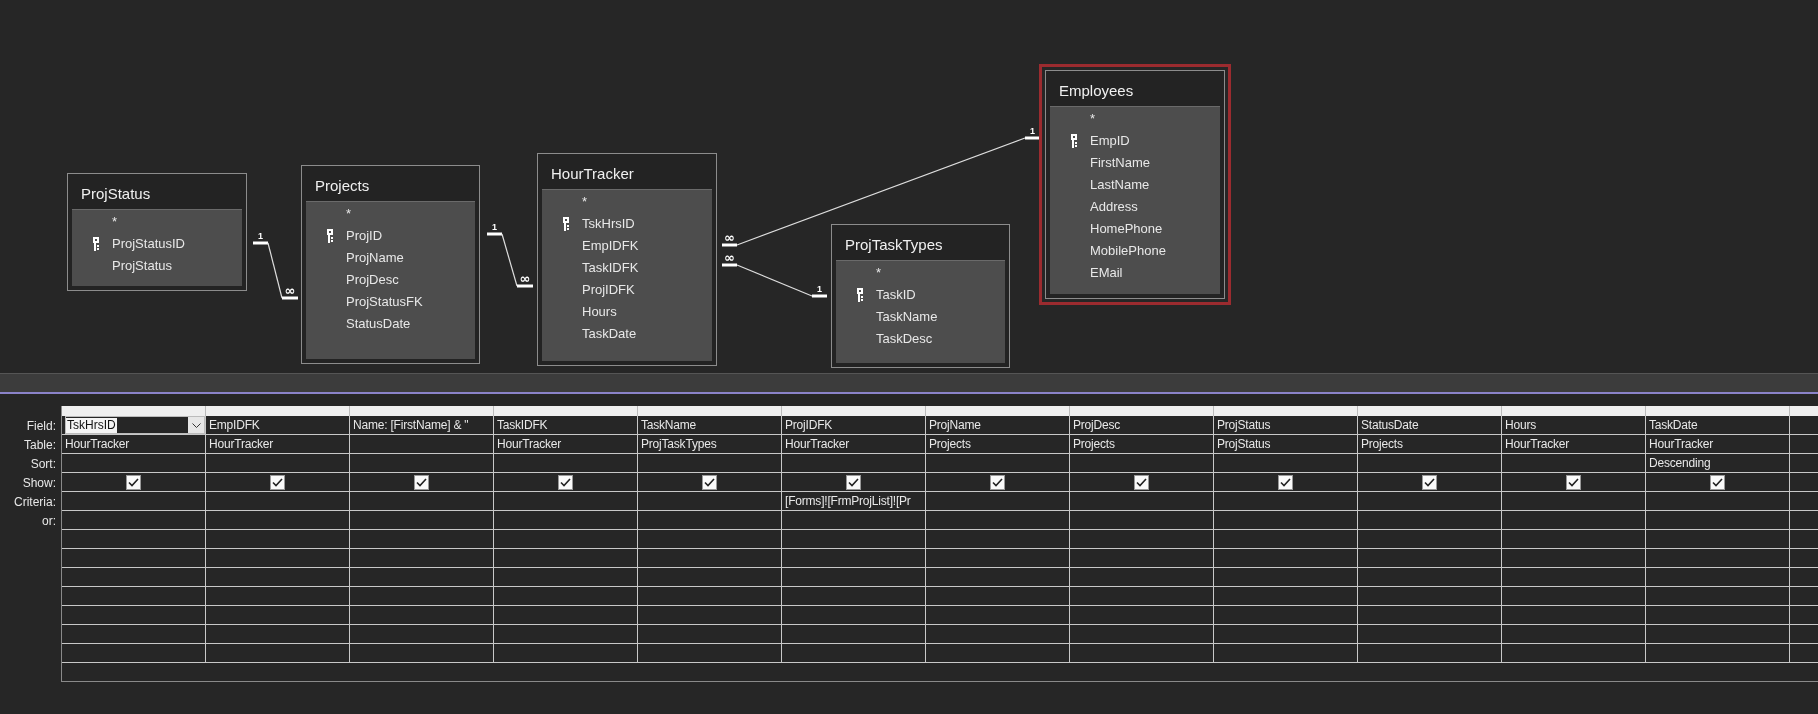 This screenshot has width=1818, height=714. Describe the element at coordinates (609, 334) in the screenshot. I see `field-name: TaskDate` at that location.